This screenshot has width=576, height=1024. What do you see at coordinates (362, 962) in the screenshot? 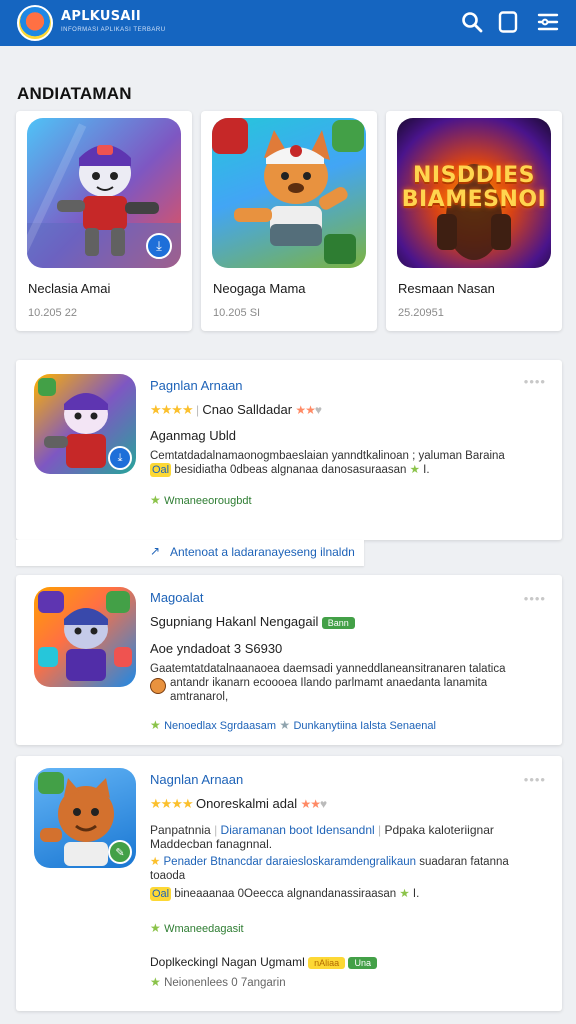
I see `status-badge: Una` at bounding box center [362, 962].